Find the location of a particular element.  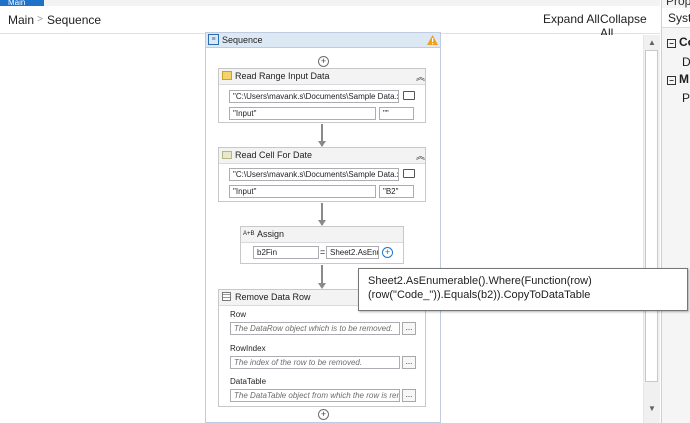

properties-group-label: M is located at coordinates (684, 79).